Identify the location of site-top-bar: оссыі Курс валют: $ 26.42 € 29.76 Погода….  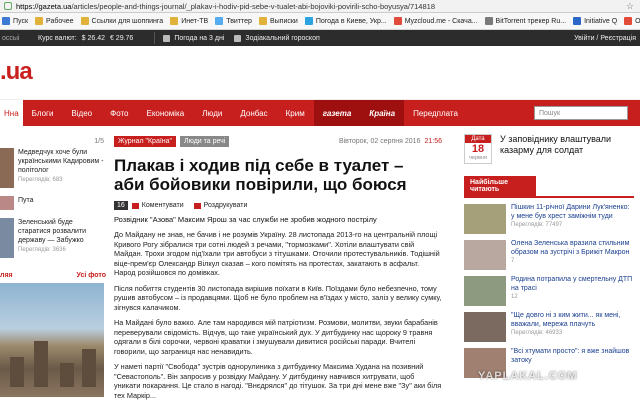
(320, 38).